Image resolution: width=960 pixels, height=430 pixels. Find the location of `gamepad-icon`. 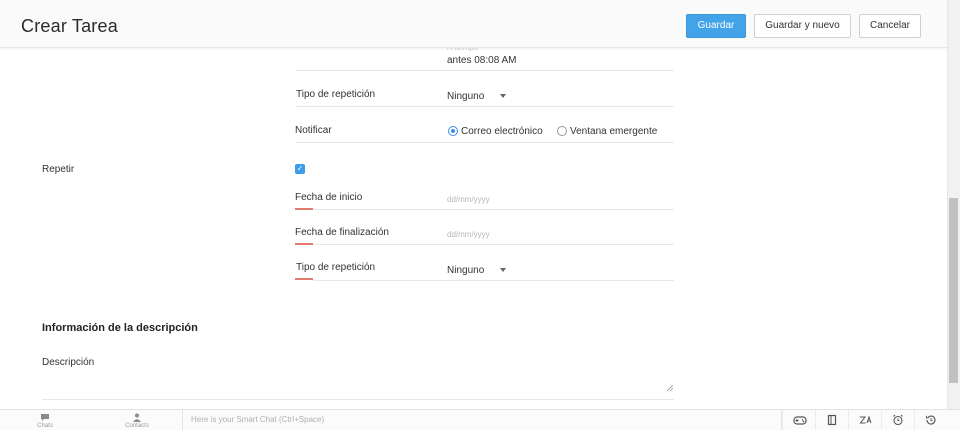

gamepad-icon is located at coordinates (800, 420).